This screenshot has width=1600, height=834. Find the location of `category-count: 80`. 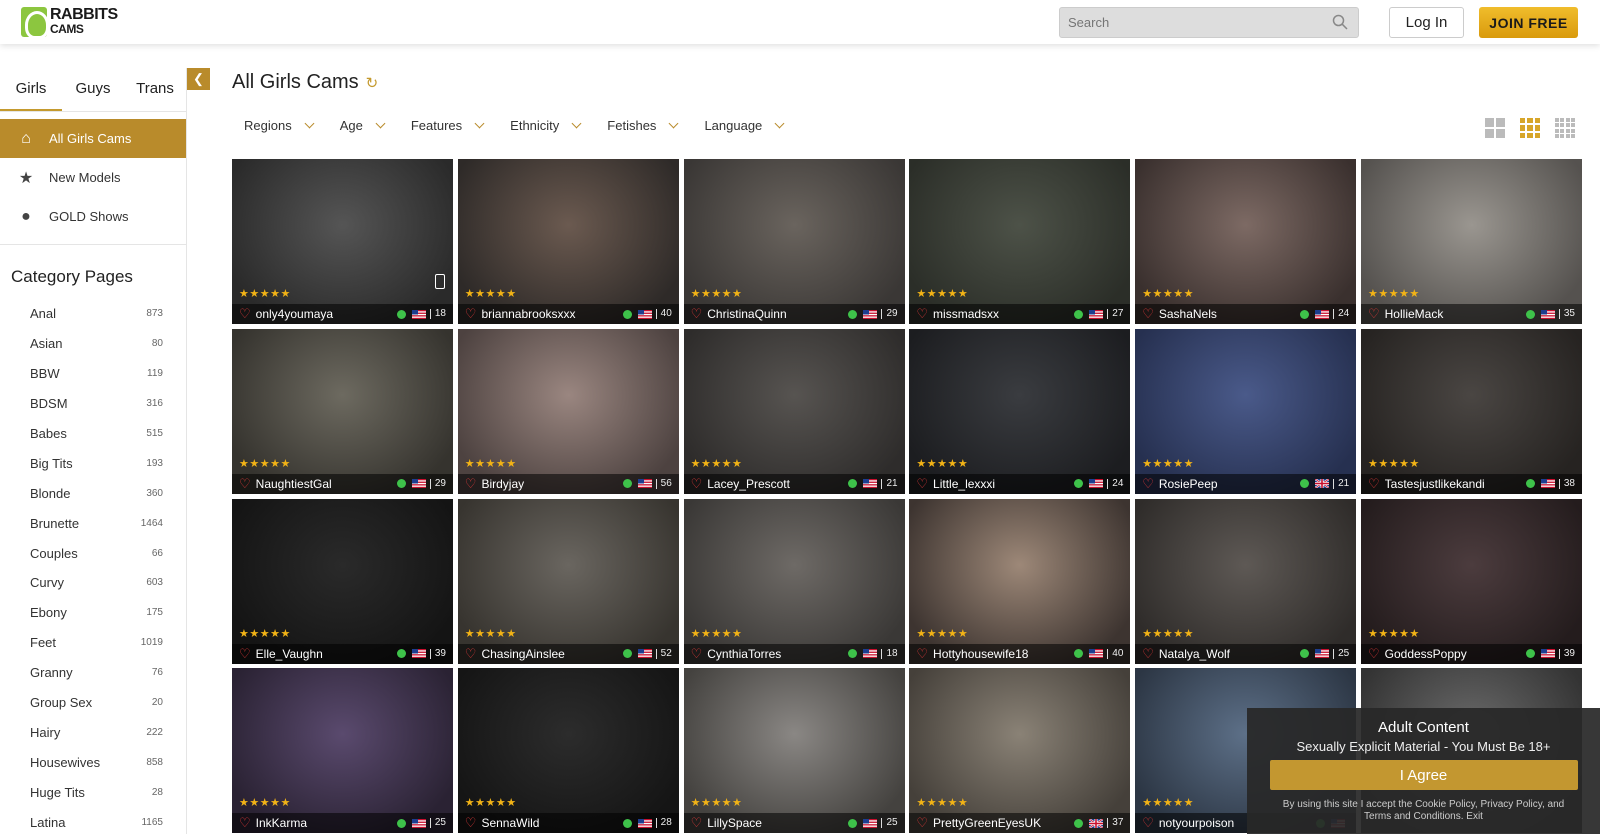

category-count: 80 is located at coordinates (157, 344).